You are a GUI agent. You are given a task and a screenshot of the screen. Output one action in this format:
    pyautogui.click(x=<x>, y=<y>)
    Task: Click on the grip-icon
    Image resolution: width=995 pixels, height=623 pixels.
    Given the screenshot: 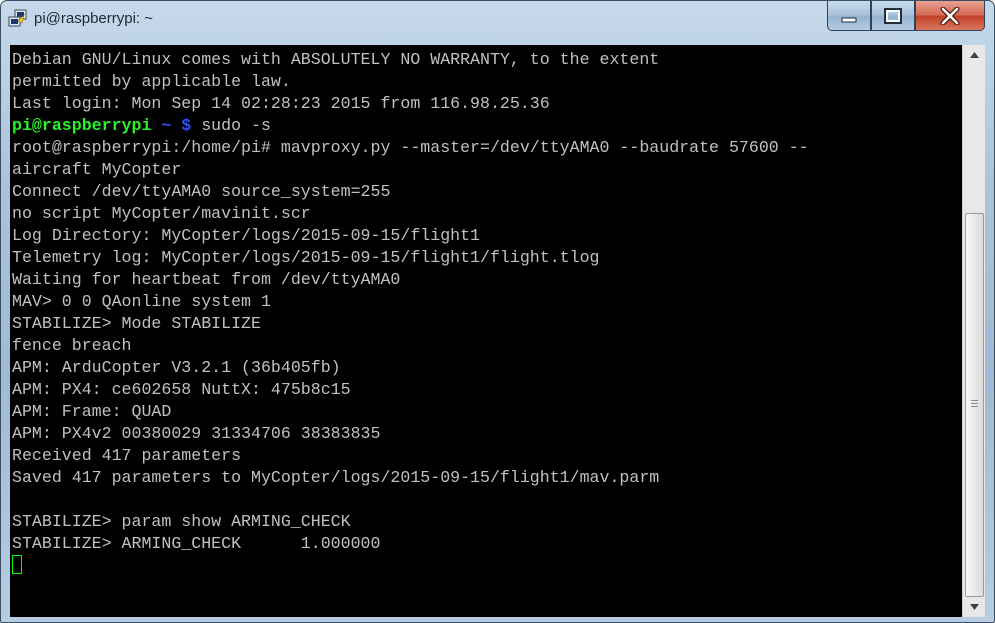 What is the action you would take?
    pyautogui.click(x=974, y=404)
    